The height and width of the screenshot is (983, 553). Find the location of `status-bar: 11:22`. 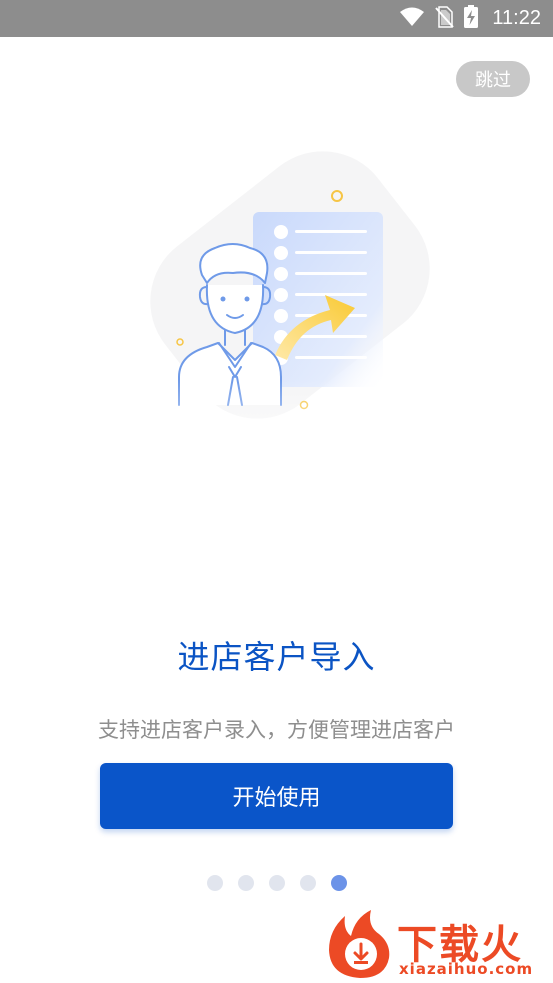

status-bar: 11:22 is located at coordinates (276, 18).